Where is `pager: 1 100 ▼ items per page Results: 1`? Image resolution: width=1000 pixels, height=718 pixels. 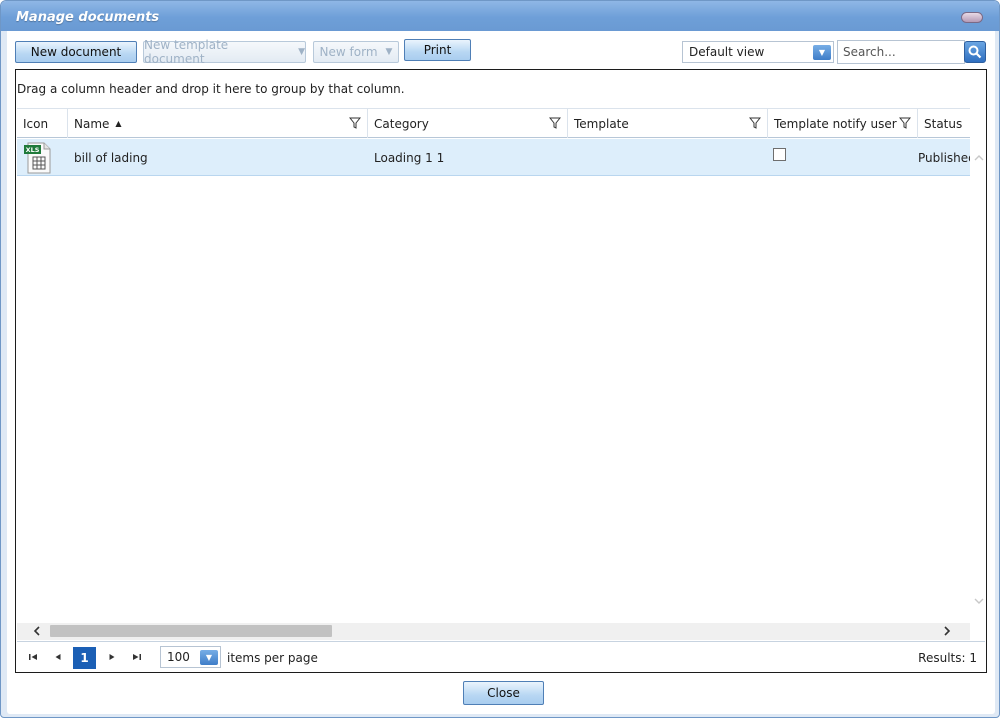 pager: 1 100 ▼ items per page Results: 1 is located at coordinates (501, 656).